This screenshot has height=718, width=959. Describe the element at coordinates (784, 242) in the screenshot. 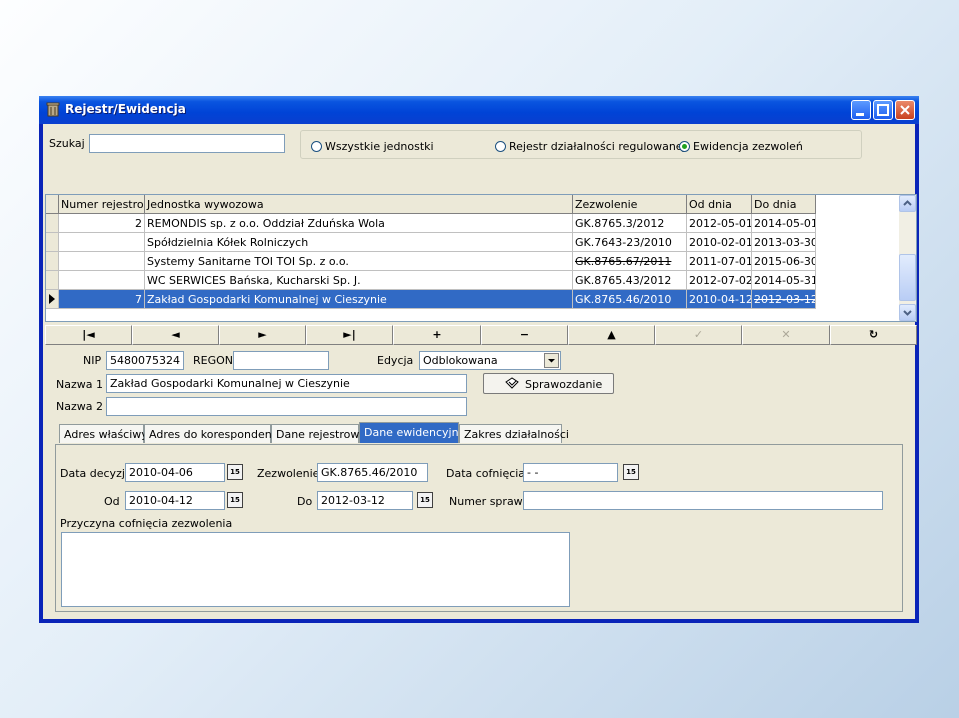

I see `cell-to: 2013-03-30` at that location.